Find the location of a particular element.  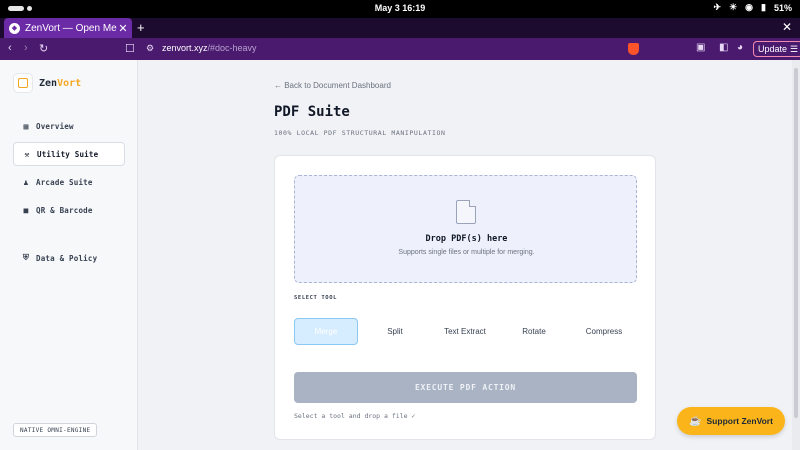

new-tab-button: + is located at coordinates (141, 27).